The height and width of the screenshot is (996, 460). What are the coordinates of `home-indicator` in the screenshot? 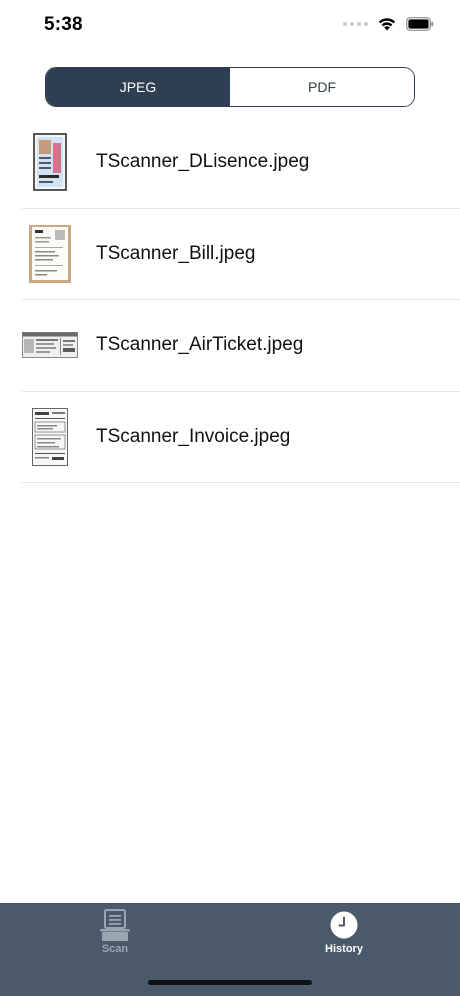 It's located at (230, 982).